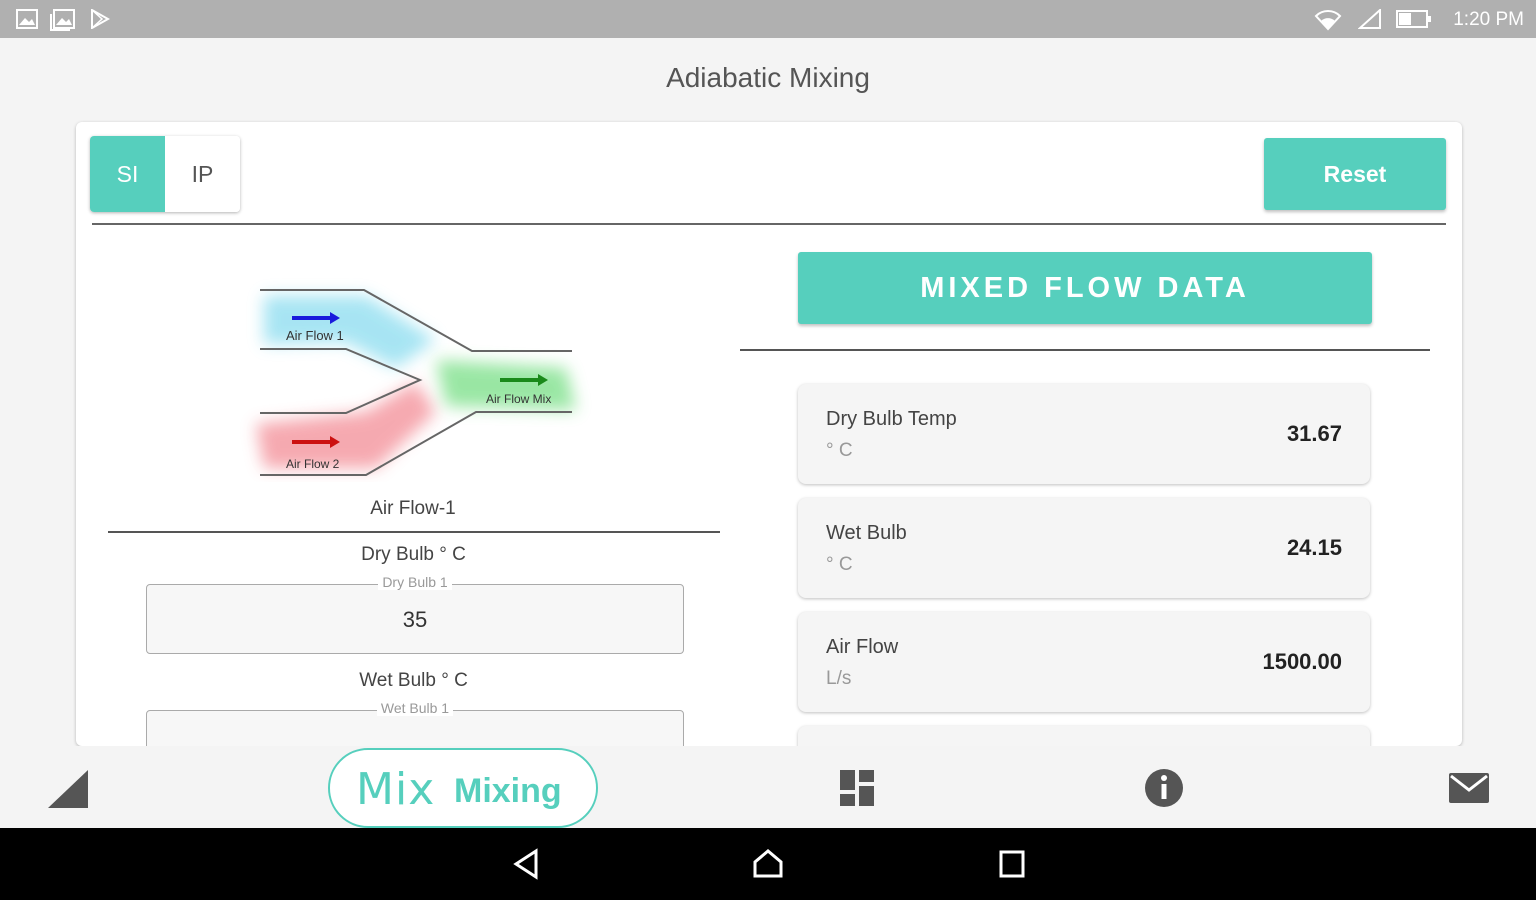 This screenshot has height=900, width=1536. What do you see at coordinates (27, 19) in the screenshot?
I see `image-icon` at bounding box center [27, 19].